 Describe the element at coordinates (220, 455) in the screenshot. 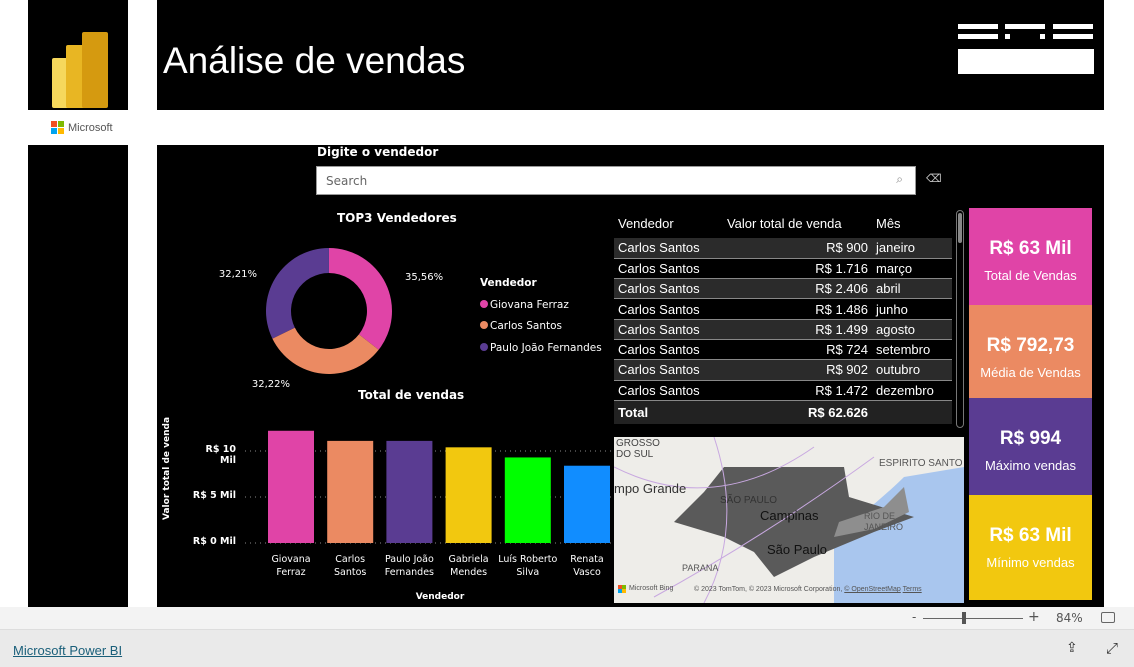

I see `y-tick-label: R$ 10 Mil` at that location.